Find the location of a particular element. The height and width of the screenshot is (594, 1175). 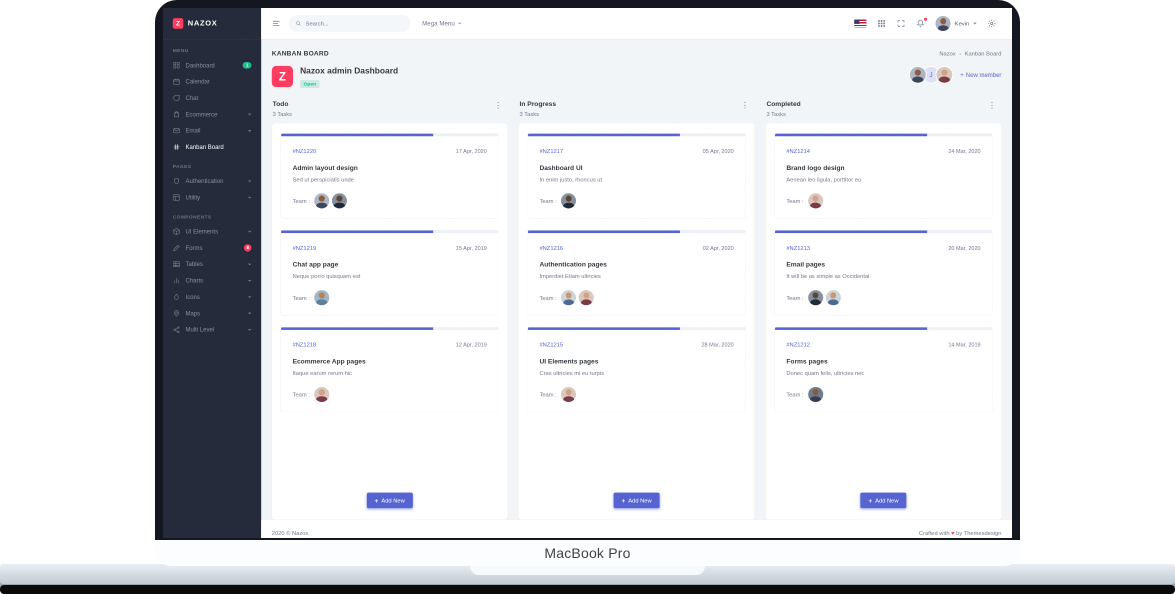

task-id-link: #NZ1215 is located at coordinates (551, 344).